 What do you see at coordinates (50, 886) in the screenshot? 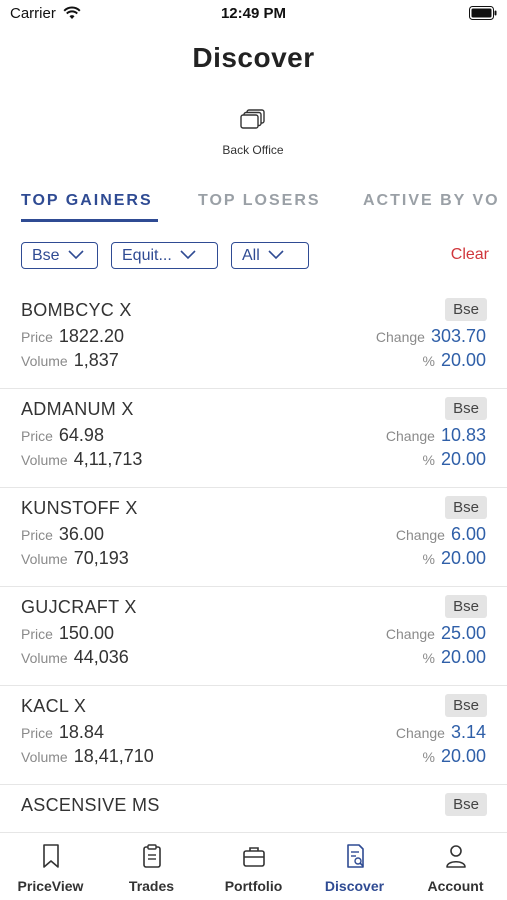
I see `nav-label: PriceView` at bounding box center [50, 886].